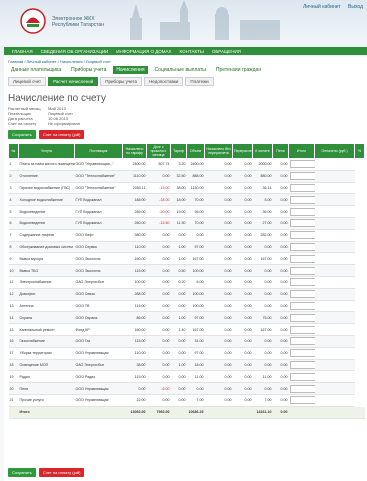  Describe the element at coordinates (195, 223) in the screenshot. I see `table-cell: 70.00` at that location.